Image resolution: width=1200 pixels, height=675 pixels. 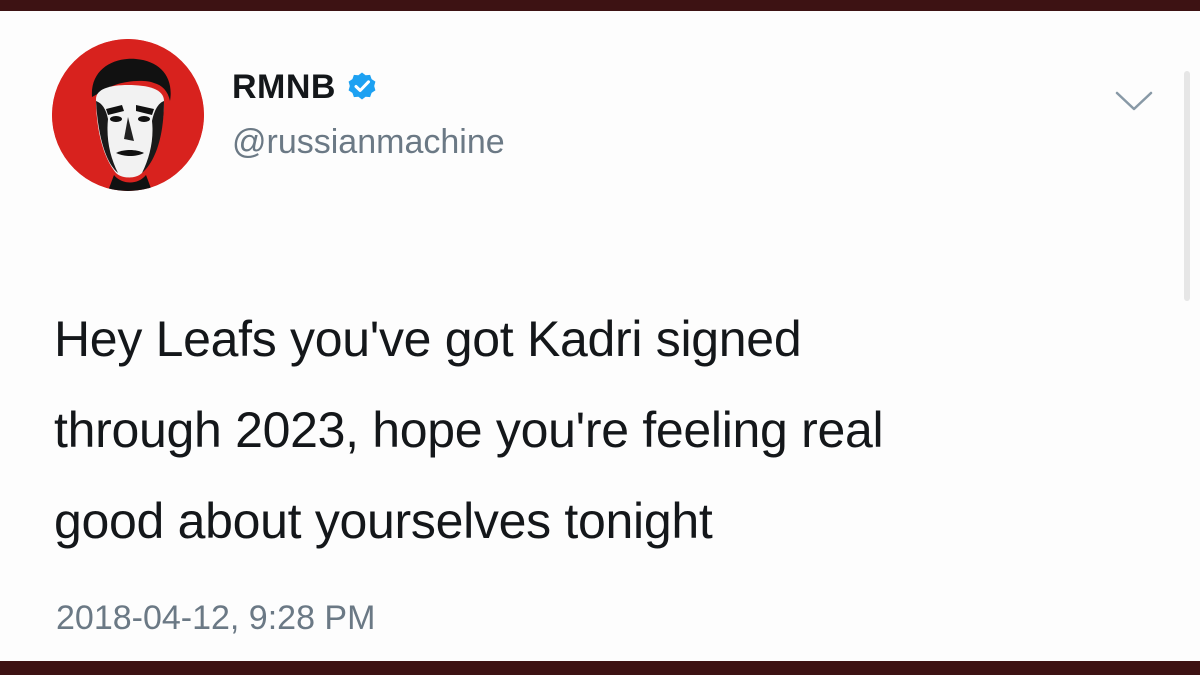 What do you see at coordinates (469, 430) in the screenshot?
I see `tweet-text-line: through 2023, hope you're feeling real` at bounding box center [469, 430].